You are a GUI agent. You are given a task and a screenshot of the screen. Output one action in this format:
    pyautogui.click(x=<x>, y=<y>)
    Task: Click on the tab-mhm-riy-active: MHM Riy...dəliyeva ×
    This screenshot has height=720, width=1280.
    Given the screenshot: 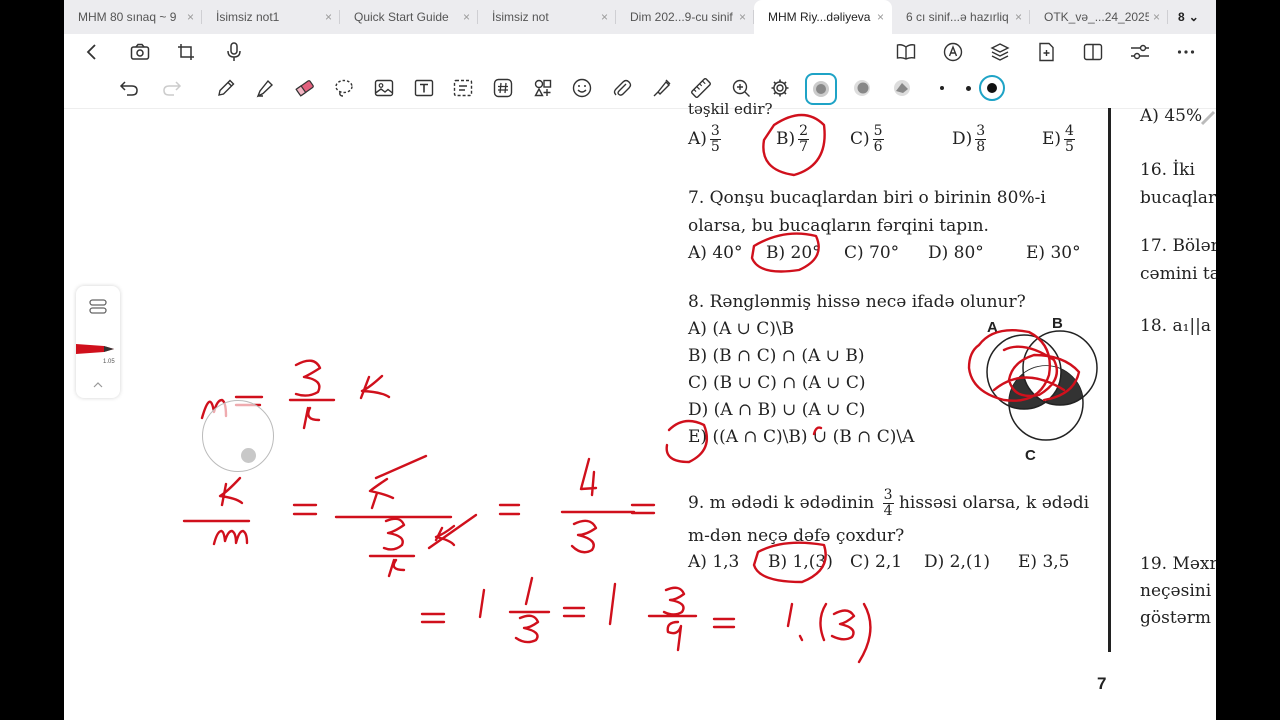 What is the action you would take?
    pyautogui.click(x=823, y=17)
    